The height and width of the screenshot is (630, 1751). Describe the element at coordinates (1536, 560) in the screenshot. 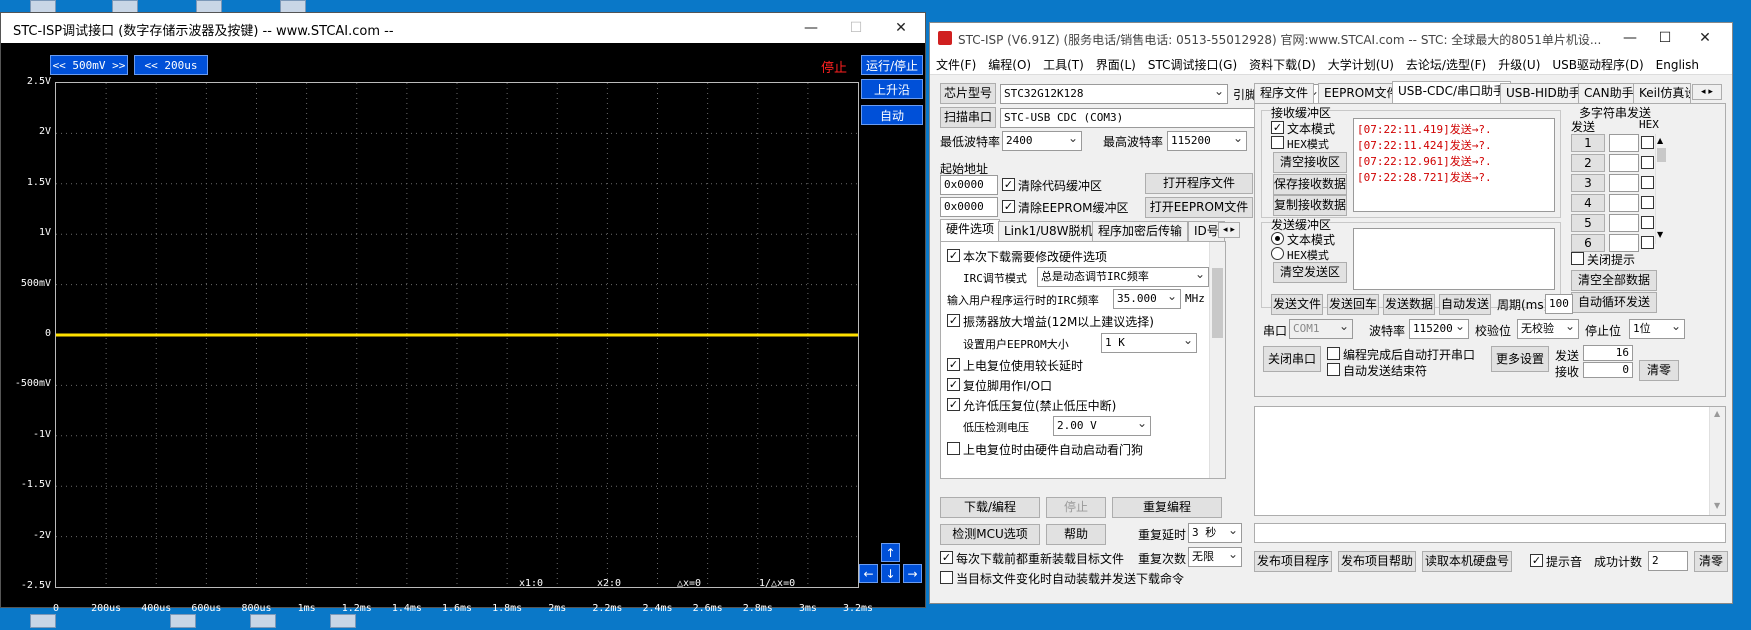

I see `beep-checkbox: ✓` at that location.